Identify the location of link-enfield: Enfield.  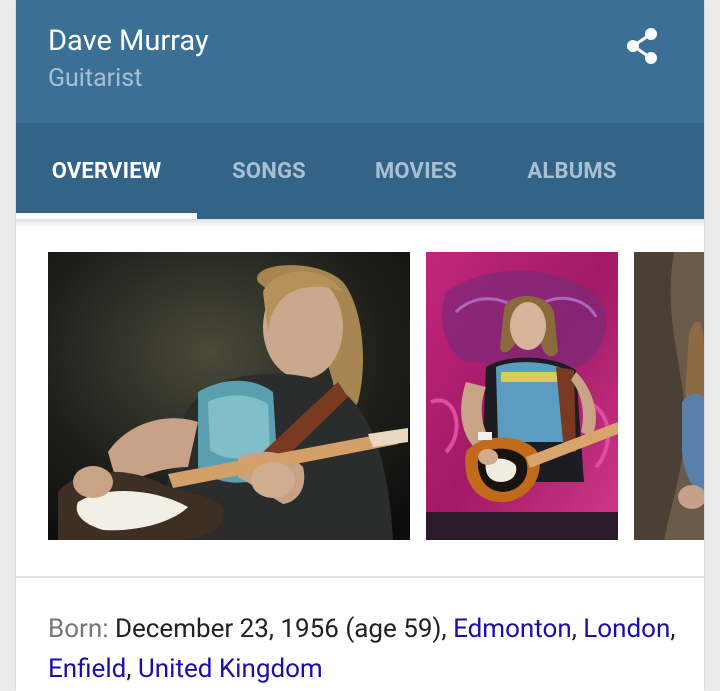
(87, 669).